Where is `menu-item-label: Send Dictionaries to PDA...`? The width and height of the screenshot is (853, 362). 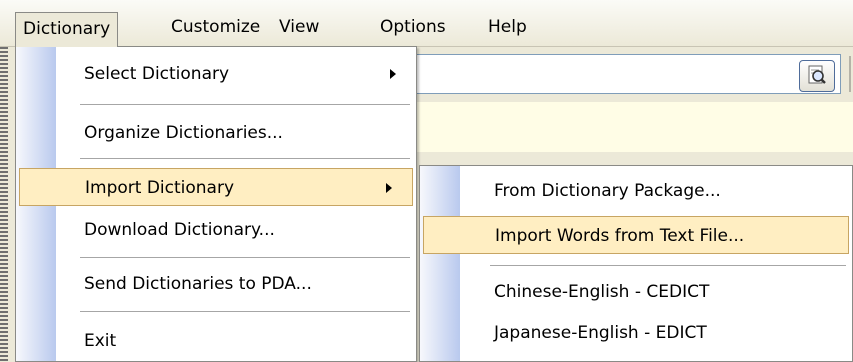 menu-item-label: Send Dictionaries to PDA... is located at coordinates (198, 284).